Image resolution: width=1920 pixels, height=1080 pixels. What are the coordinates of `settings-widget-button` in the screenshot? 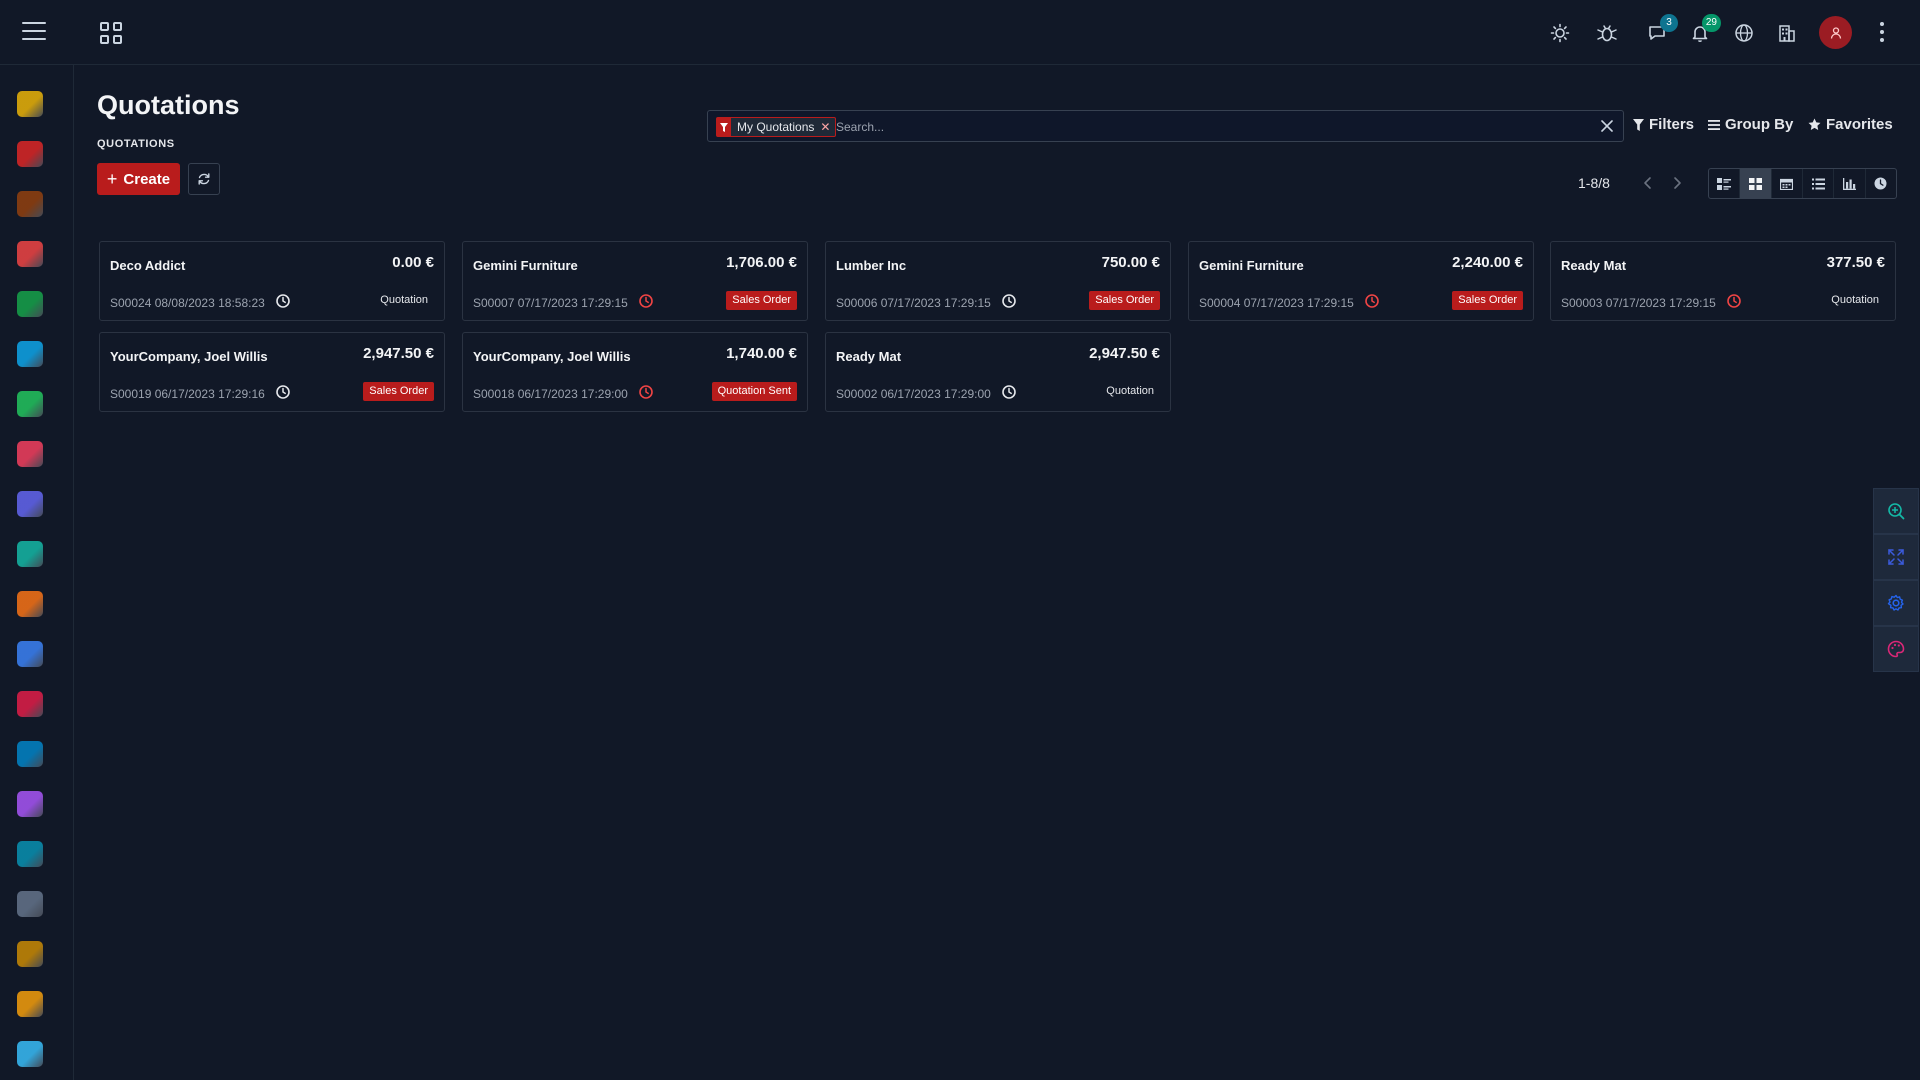 It's located at (1896, 603).